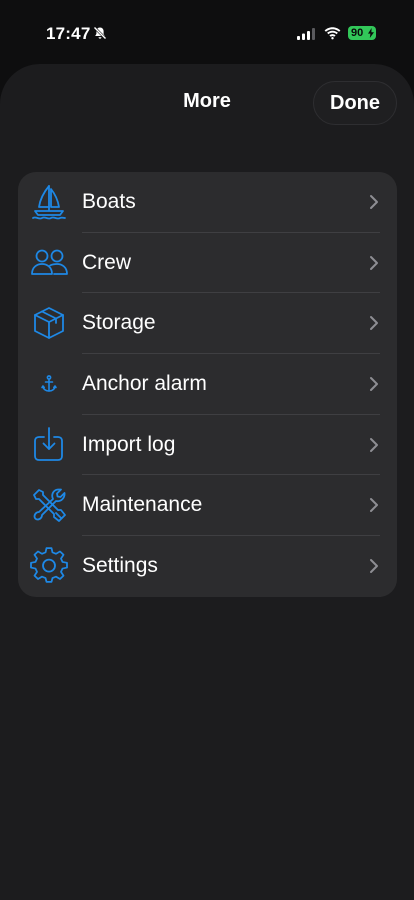 The image size is (414, 900). I want to click on menu-item-settings: Settings, so click(207, 566).